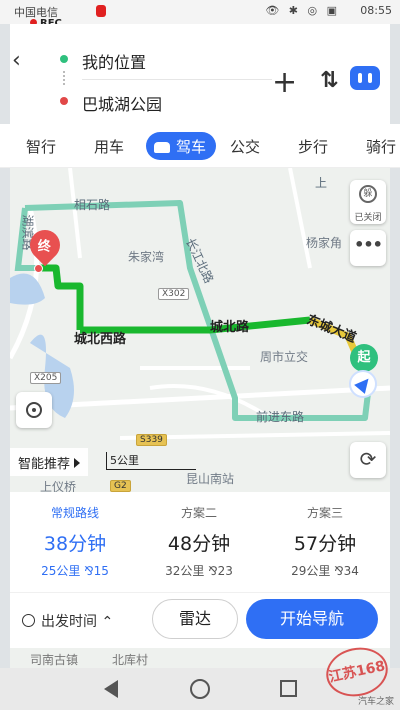  What do you see at coordinates (151, 461) in the screenshot?
I see `map-scale-bar: 5公里` at bounding box center [151, 461].